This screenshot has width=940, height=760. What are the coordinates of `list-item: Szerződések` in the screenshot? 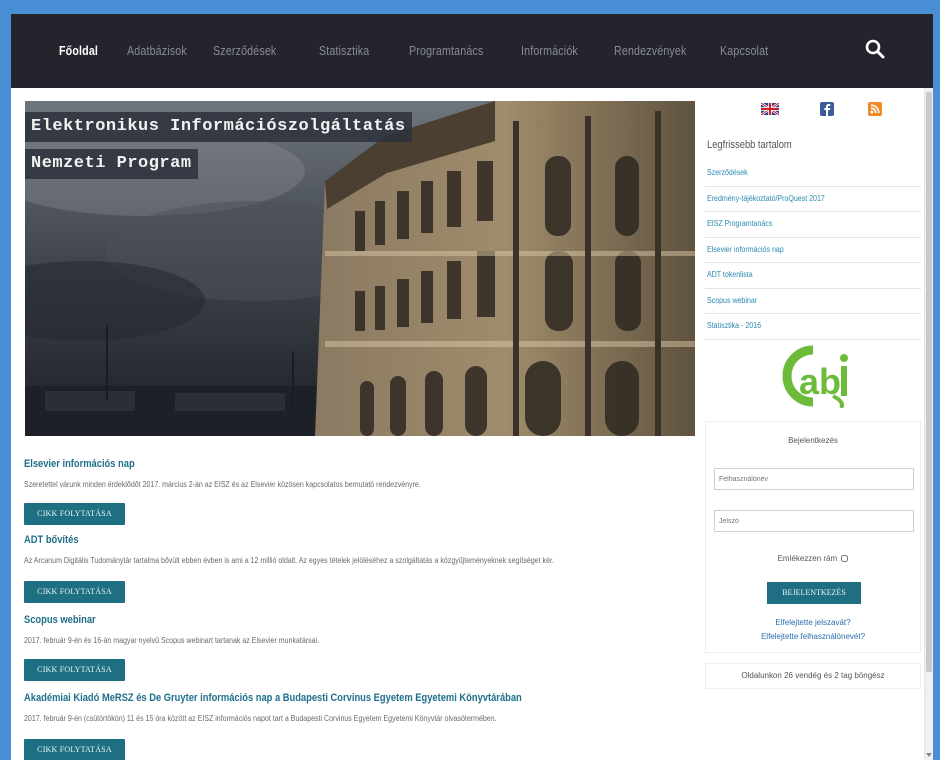 It's located at (813, 174).